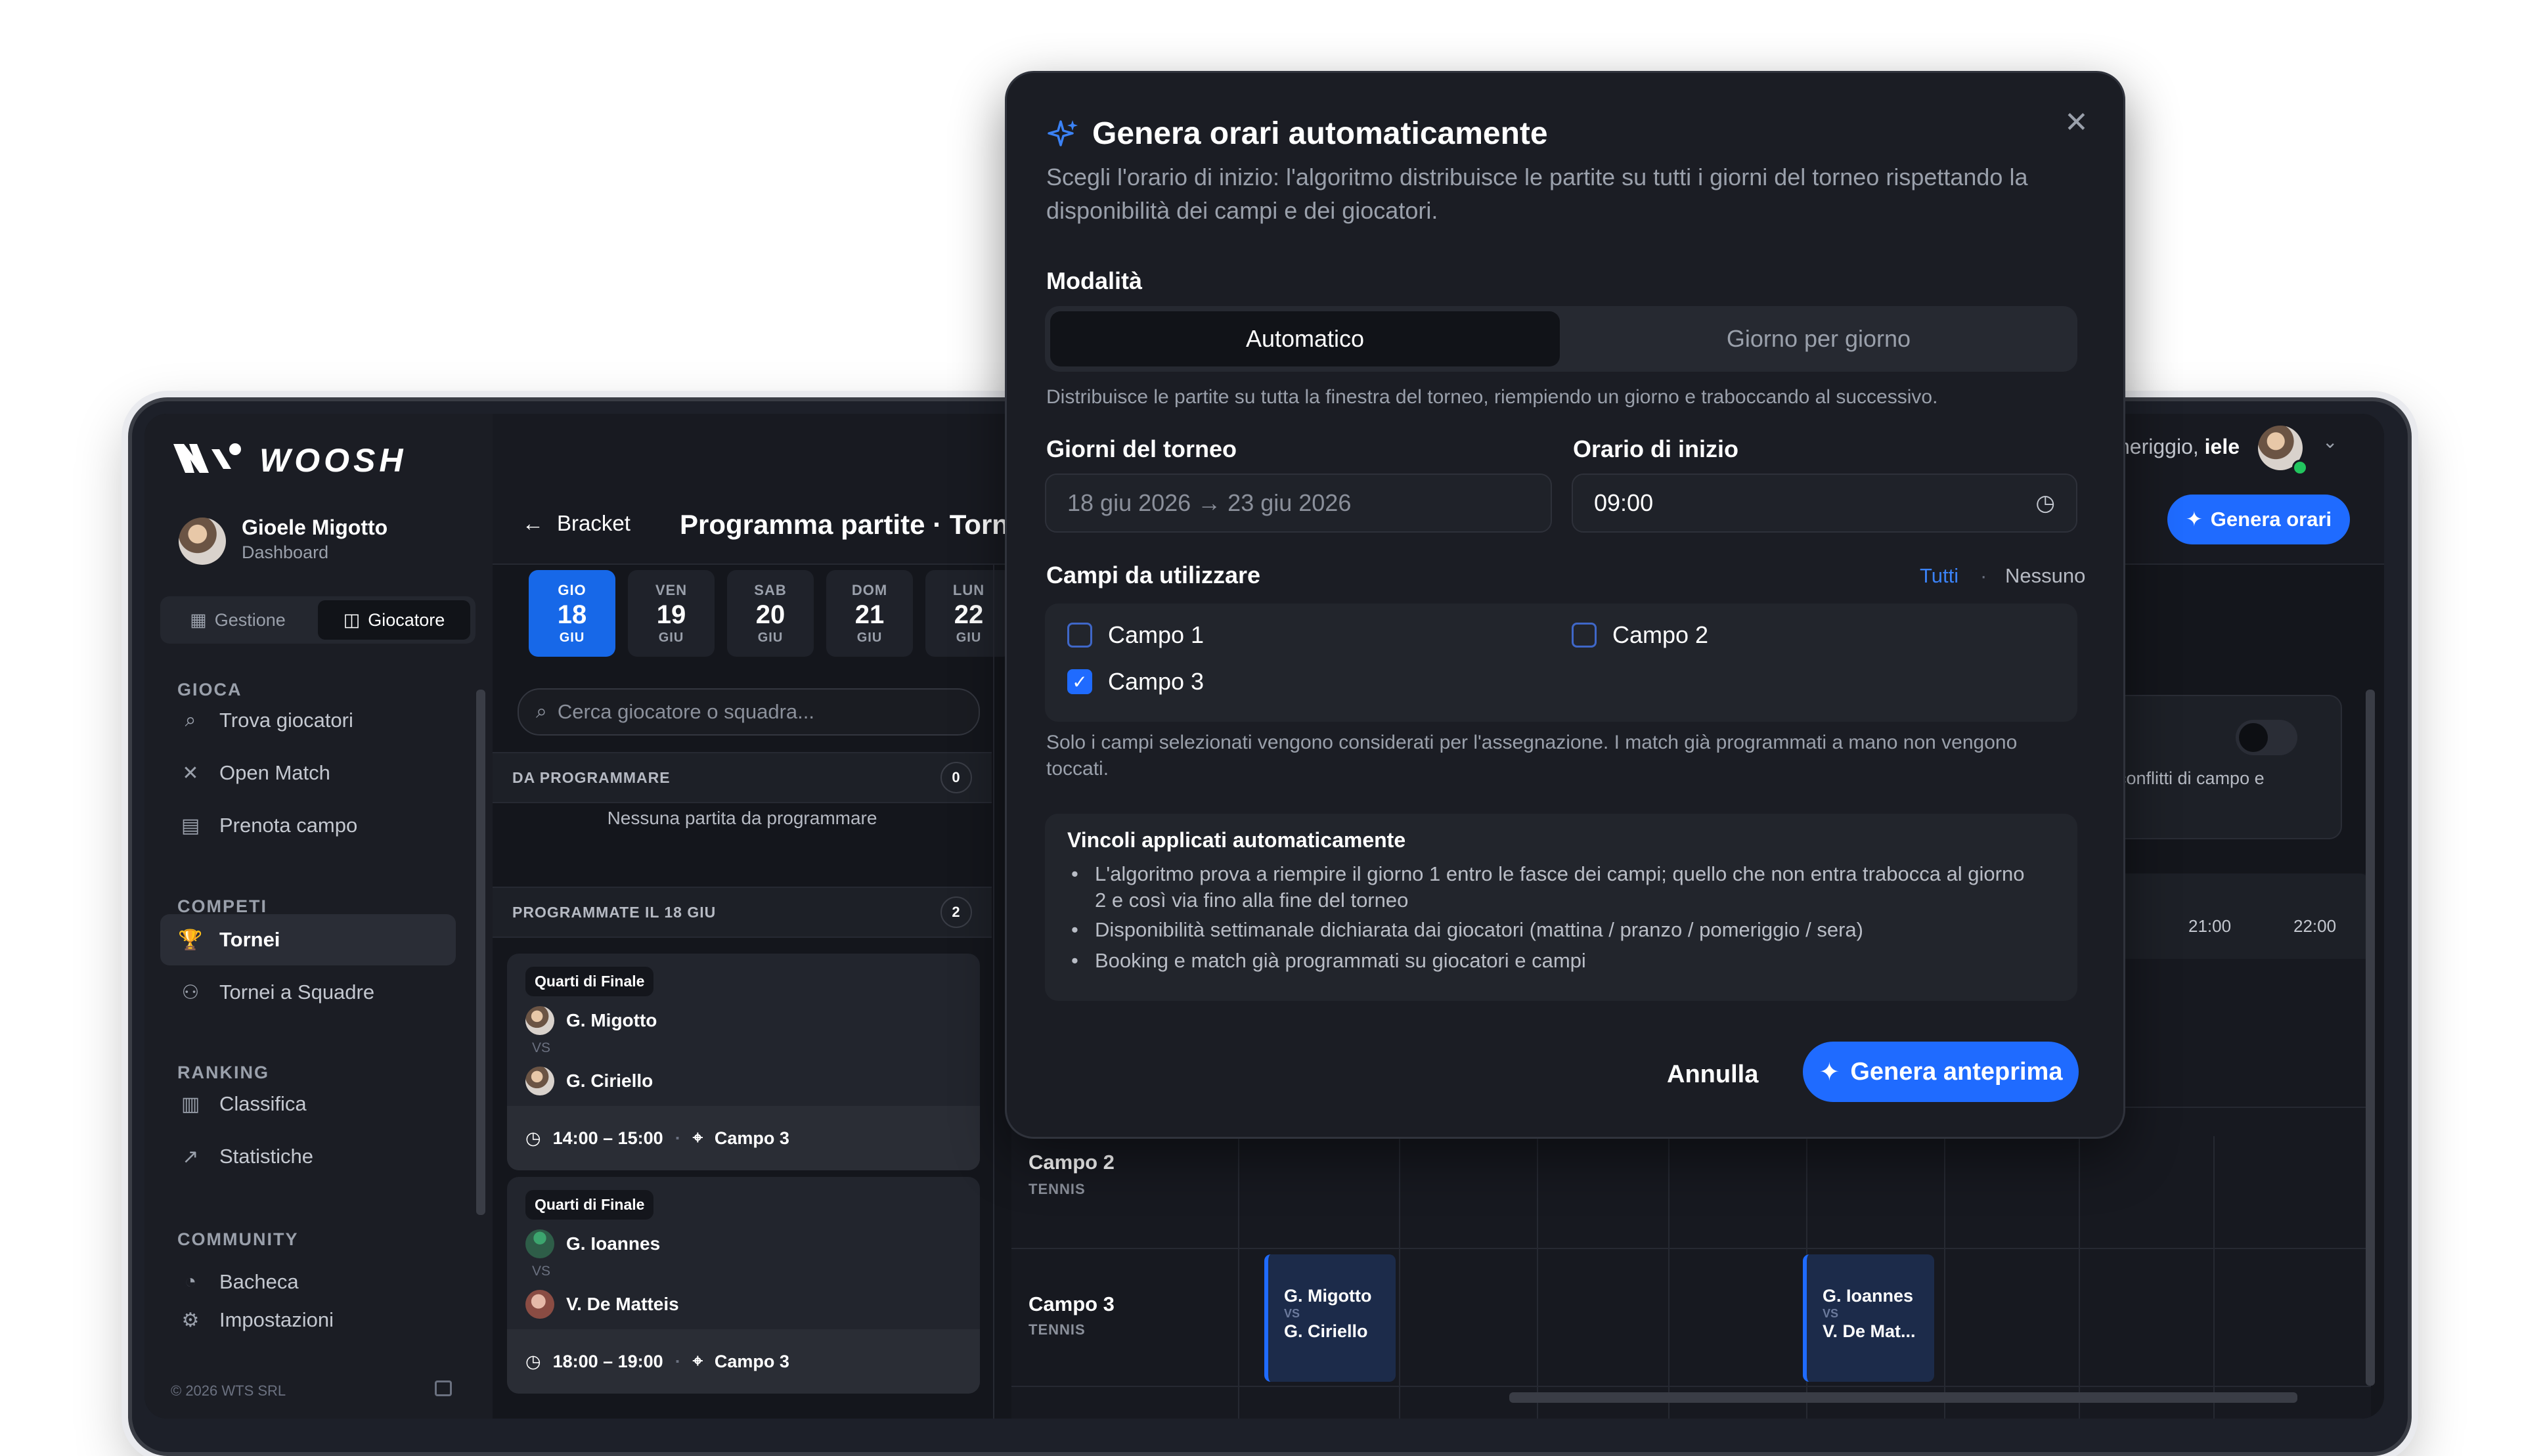  Describe the element at coordinates (443, 1388) in the screenshot. I see `collapse-sidebar-icon` at that location.